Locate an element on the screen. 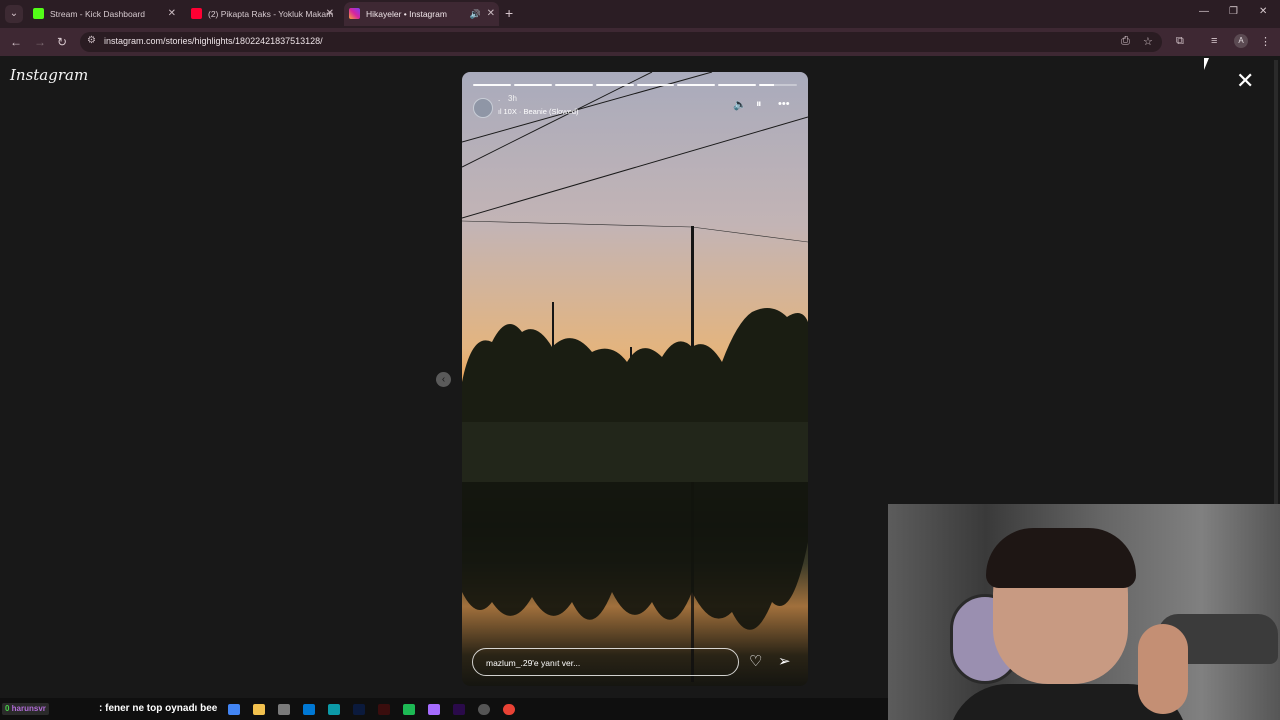 The height and width of the screenshot is (720, 1280). media-controls-icon: ≡ is located at coordinates (1214, 41).